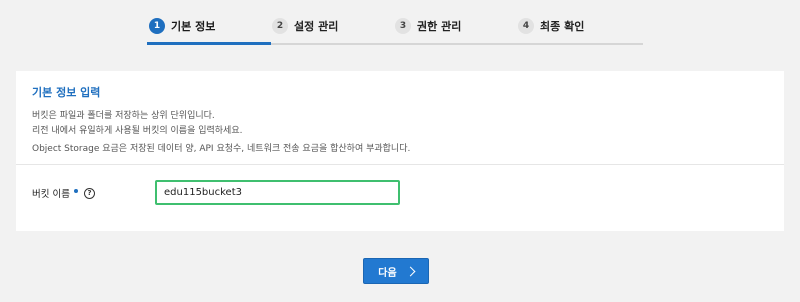 This screenshot has height=302, width=800. What do you see at coordinates (316, 26) in the screenshot?
I see `step-label: 설정 관리` at bounding box center [316, 26].